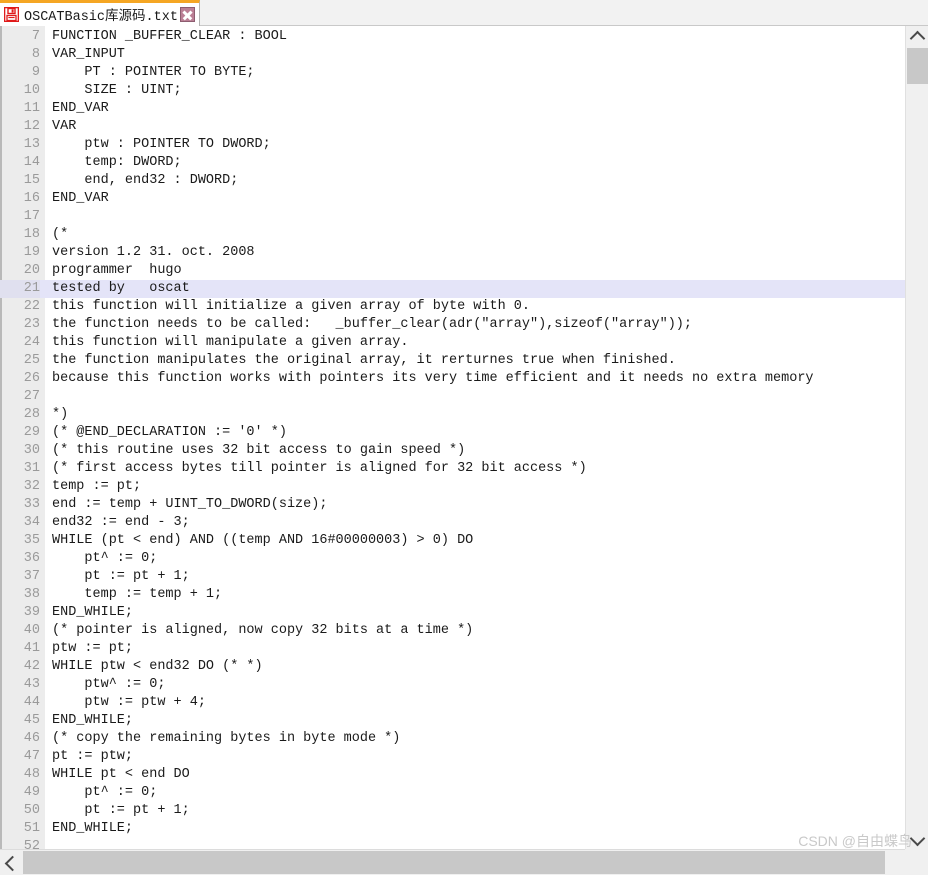 This screenshot has width=928, height=875. I want to click on code-line: 8 VAR_INPUT, so click(464, 55).